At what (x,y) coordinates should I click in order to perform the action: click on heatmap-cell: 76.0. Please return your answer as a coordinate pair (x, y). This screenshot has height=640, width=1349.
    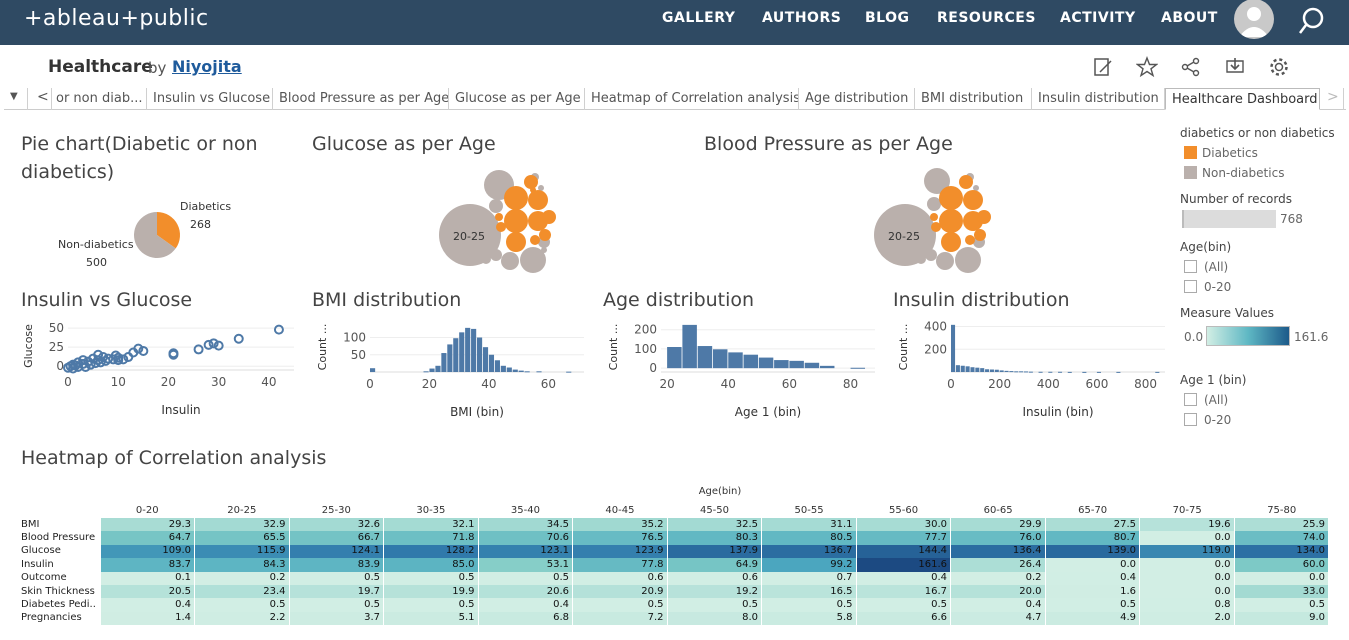
    Looking at the image, I should click on (998, 538).